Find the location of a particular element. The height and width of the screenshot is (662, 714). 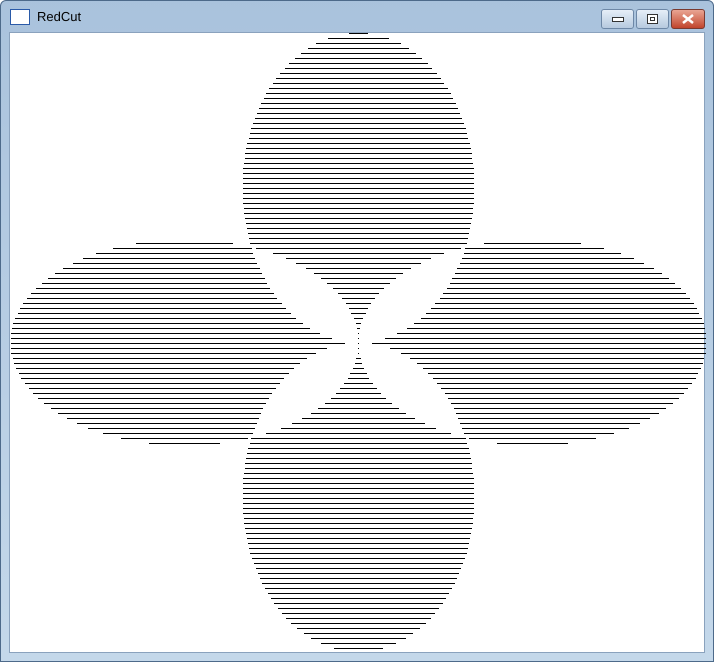

minimize-button is located at coordinates (617, 19).